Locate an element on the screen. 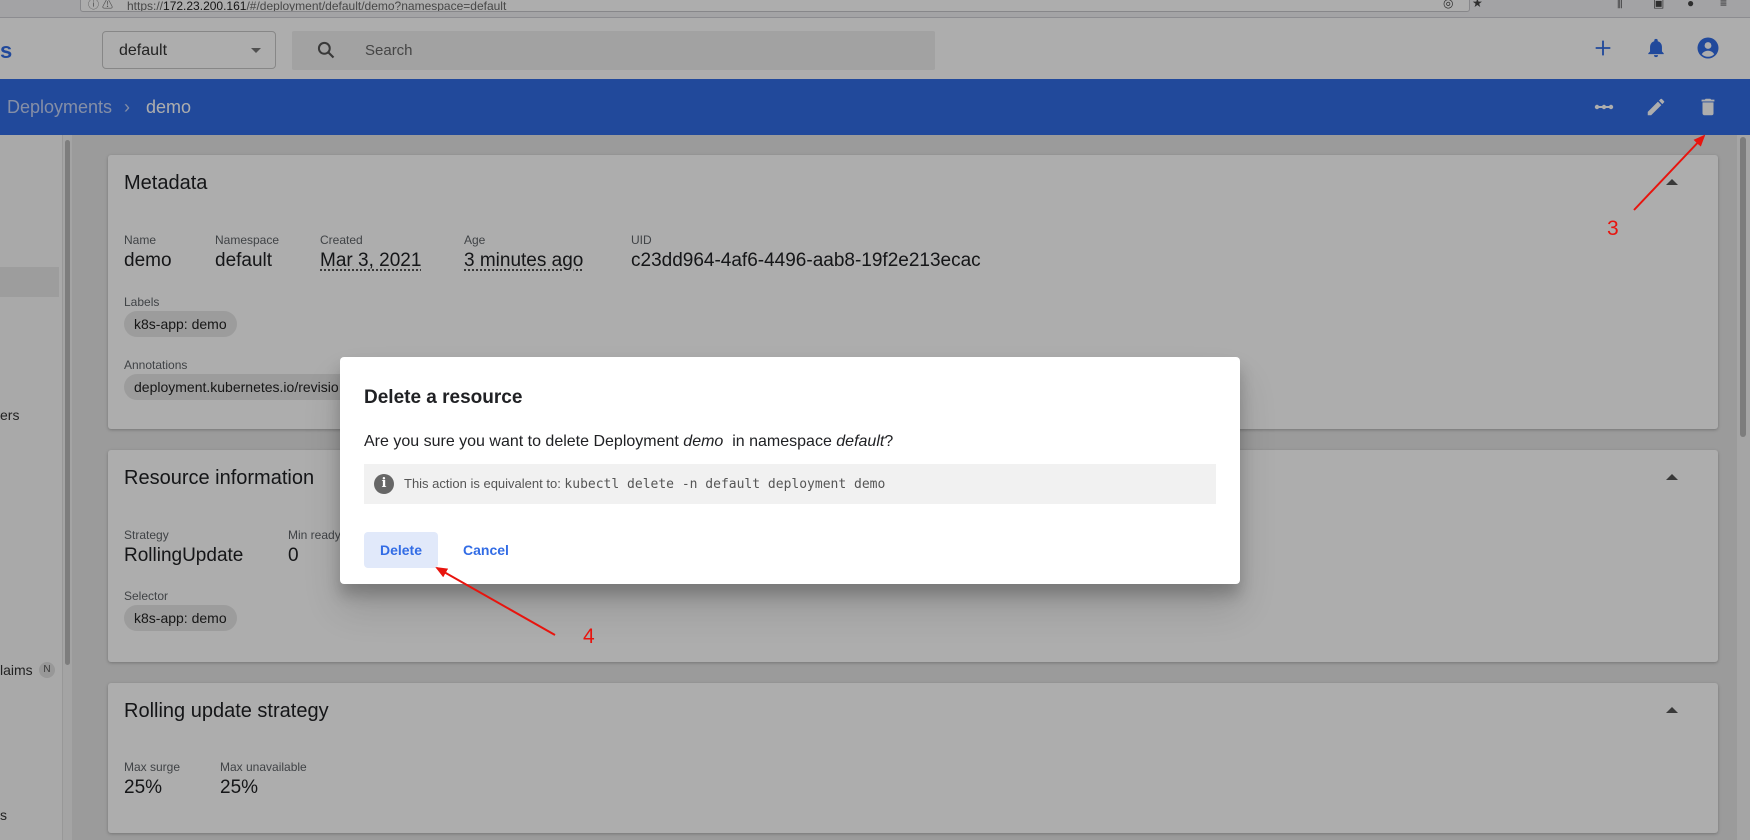 This screenshot has height=840, width=1750. delete-button: Delete is located at coordinates (401, 550).